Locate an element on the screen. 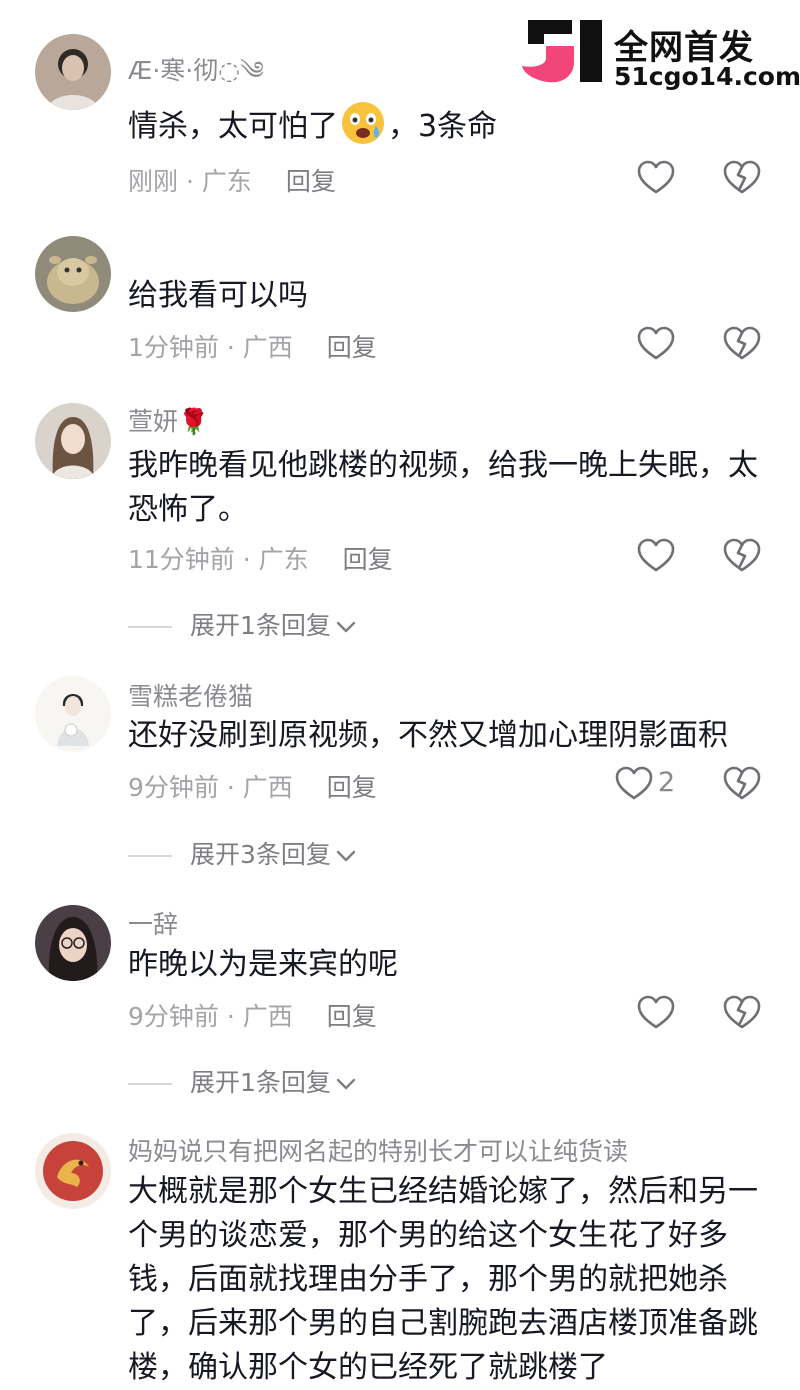 This screenshot has height=1390, width=800. comment-text: 我昨晚看见他跳楼的视频，给我一晚上失眠，太恐怖了。 is located at coordinates (443, 487).